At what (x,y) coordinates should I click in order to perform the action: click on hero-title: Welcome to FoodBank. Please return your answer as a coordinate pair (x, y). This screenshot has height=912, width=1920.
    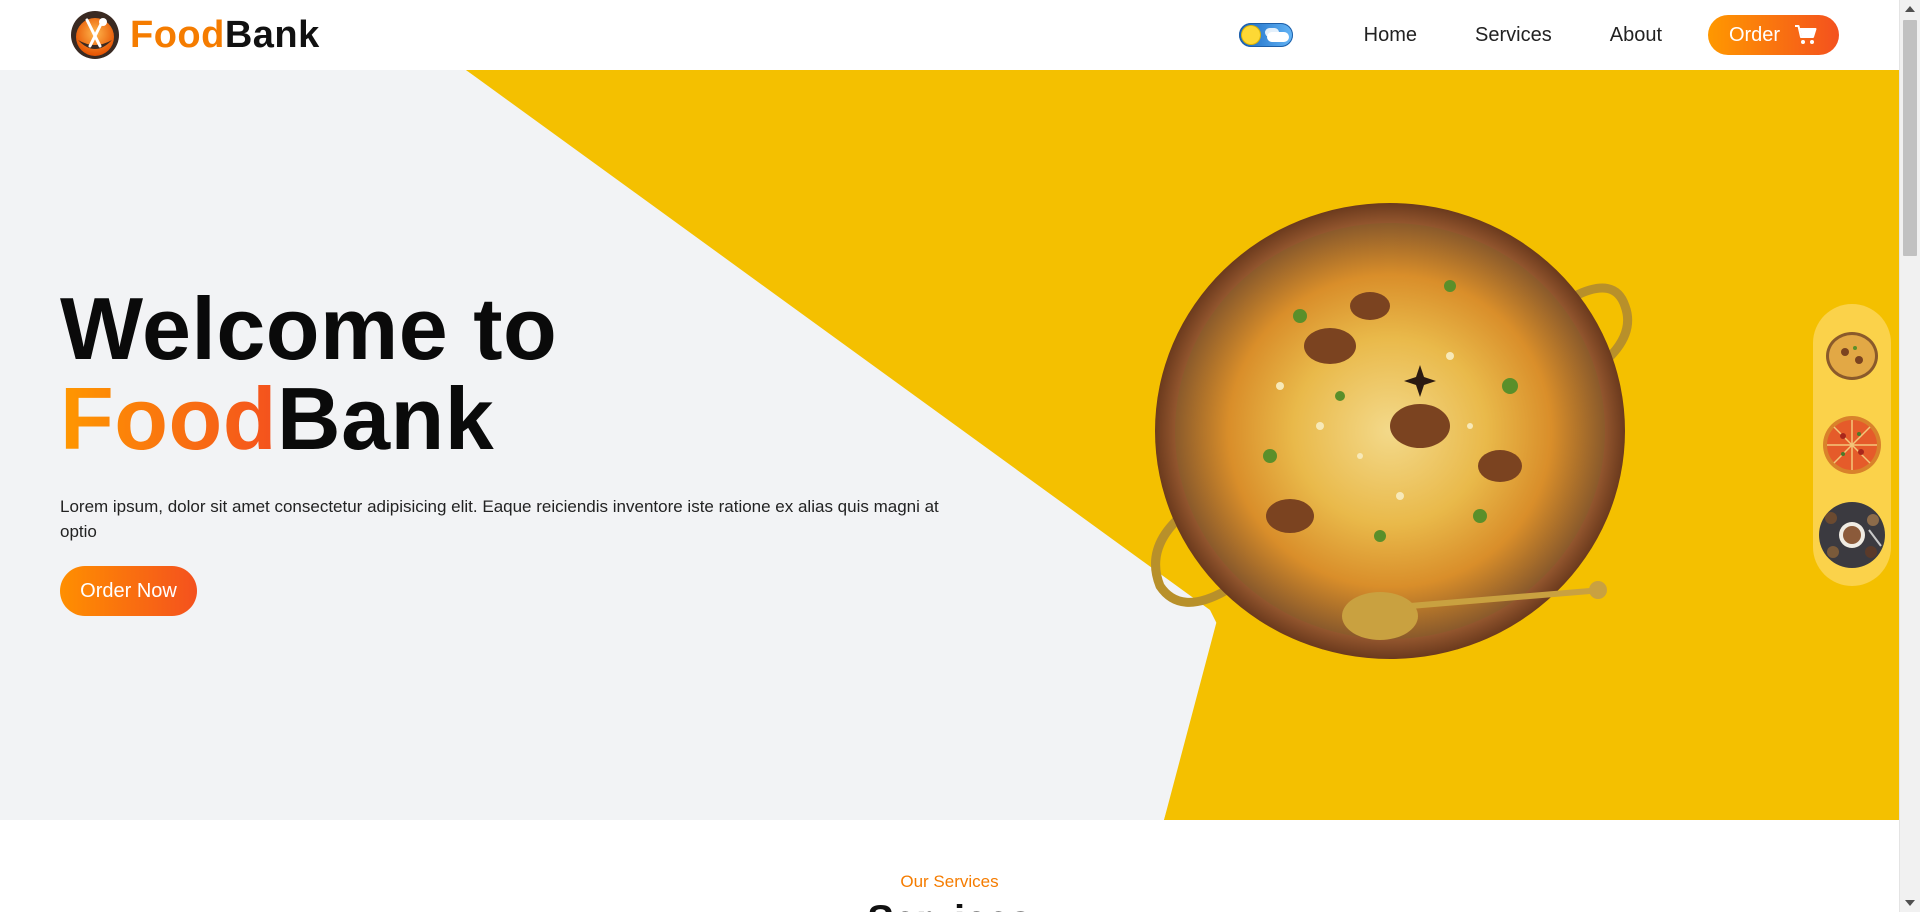
    Looking at the image, I should click on (510, 374).